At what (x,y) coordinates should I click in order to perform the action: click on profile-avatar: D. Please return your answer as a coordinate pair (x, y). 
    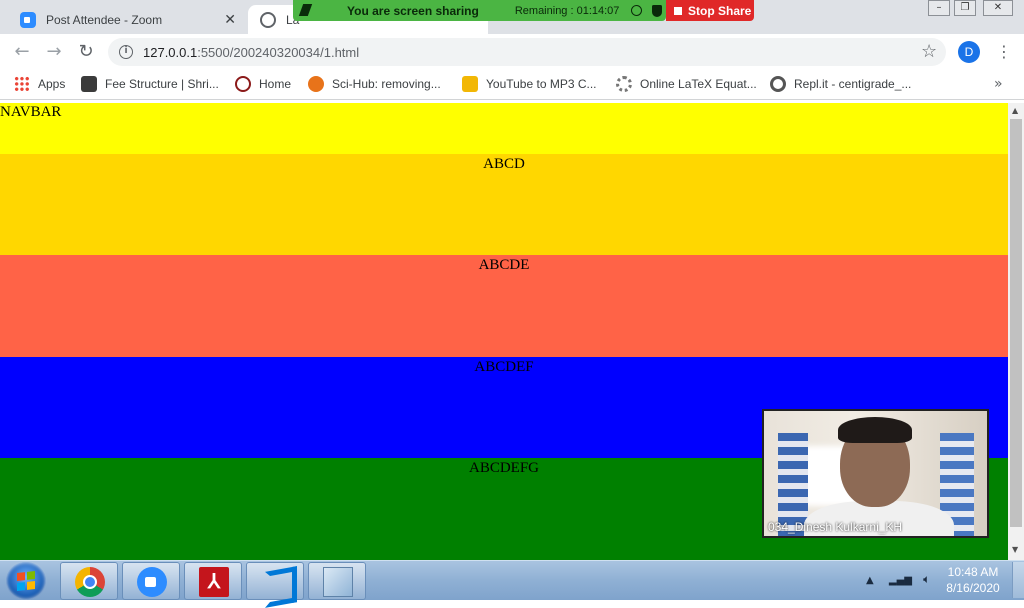
    Looking at the image, I should click on (969, 52).